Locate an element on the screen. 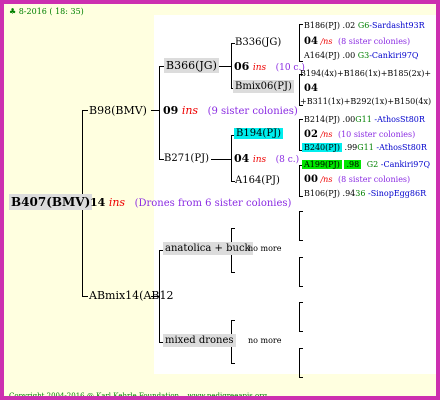  fm-sisters-text: (8 c.) is located at coordinates (287, 160).